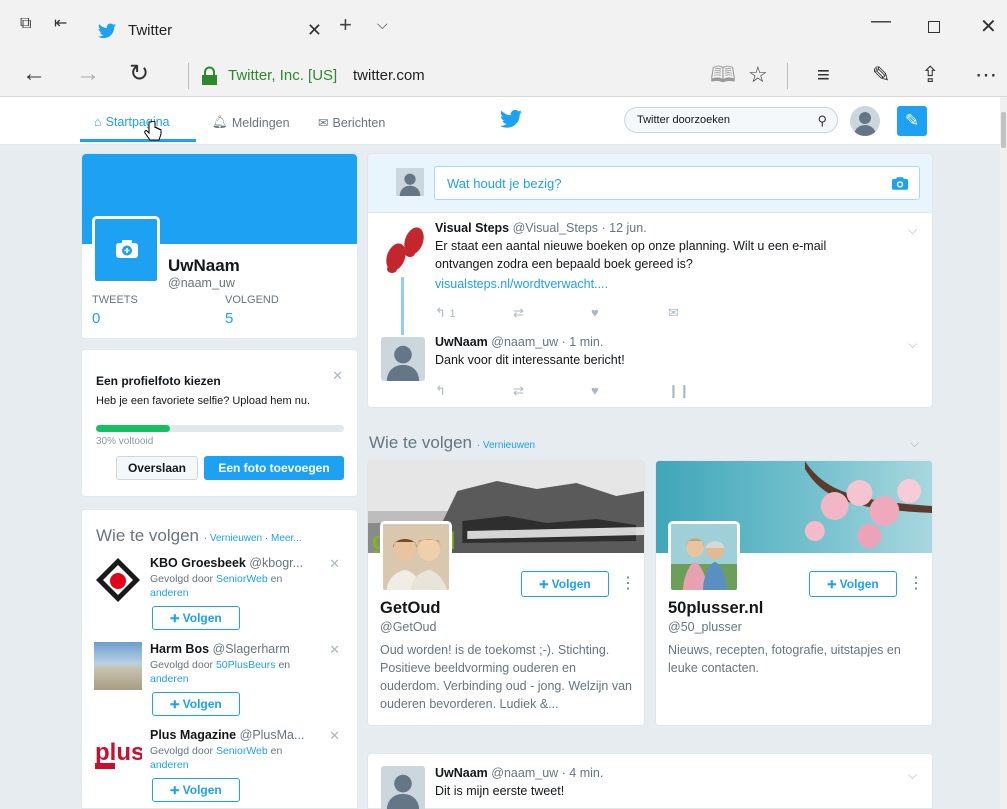 This screenshot has height=809, width=1007. What do you see at coordinates (758, 75) in the screenshot?
I see `favorite-star-icon: ☆` at bounding box center [758, 75].